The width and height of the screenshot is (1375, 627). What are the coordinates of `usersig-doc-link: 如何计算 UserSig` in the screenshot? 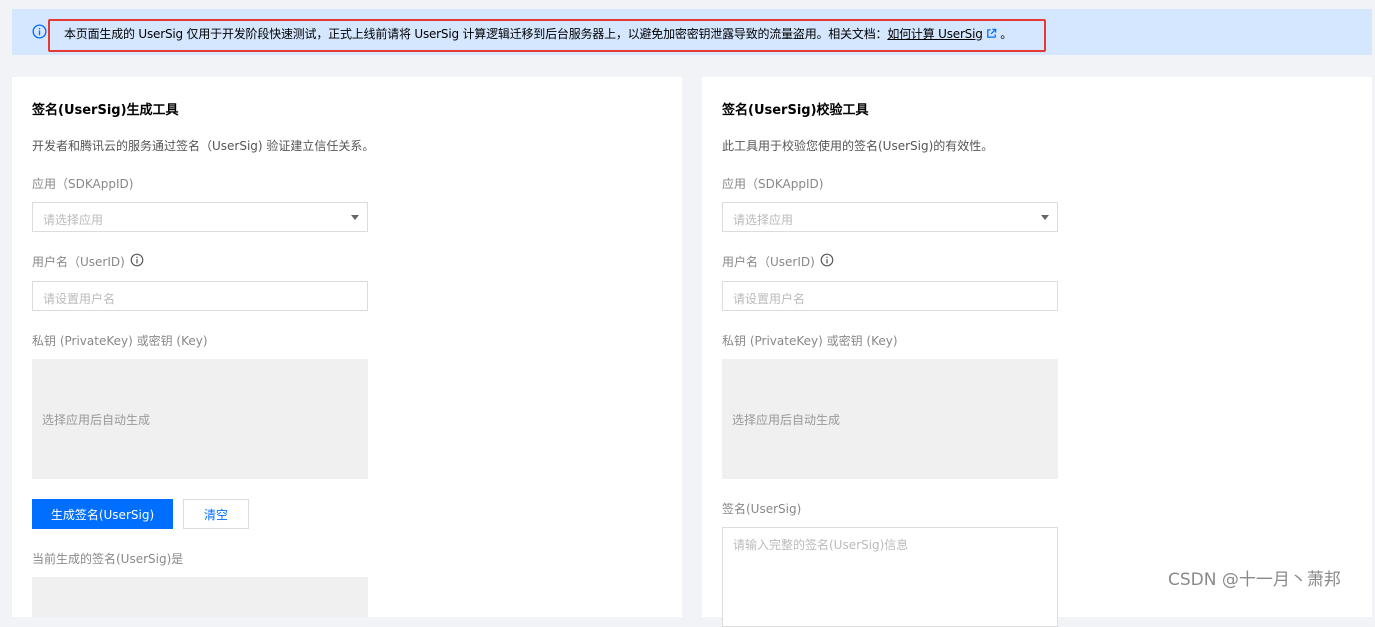 It's located at (941, 34).